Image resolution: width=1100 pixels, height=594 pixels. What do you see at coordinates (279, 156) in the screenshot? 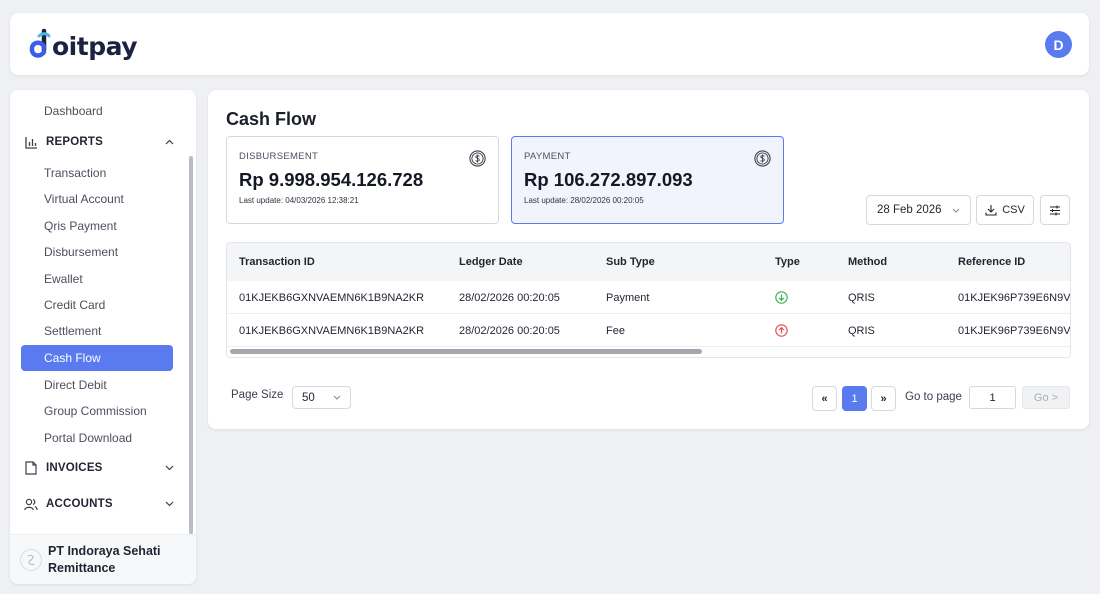
I see `card-label: DISBURSEMENT` at bounding box center [279, 156].